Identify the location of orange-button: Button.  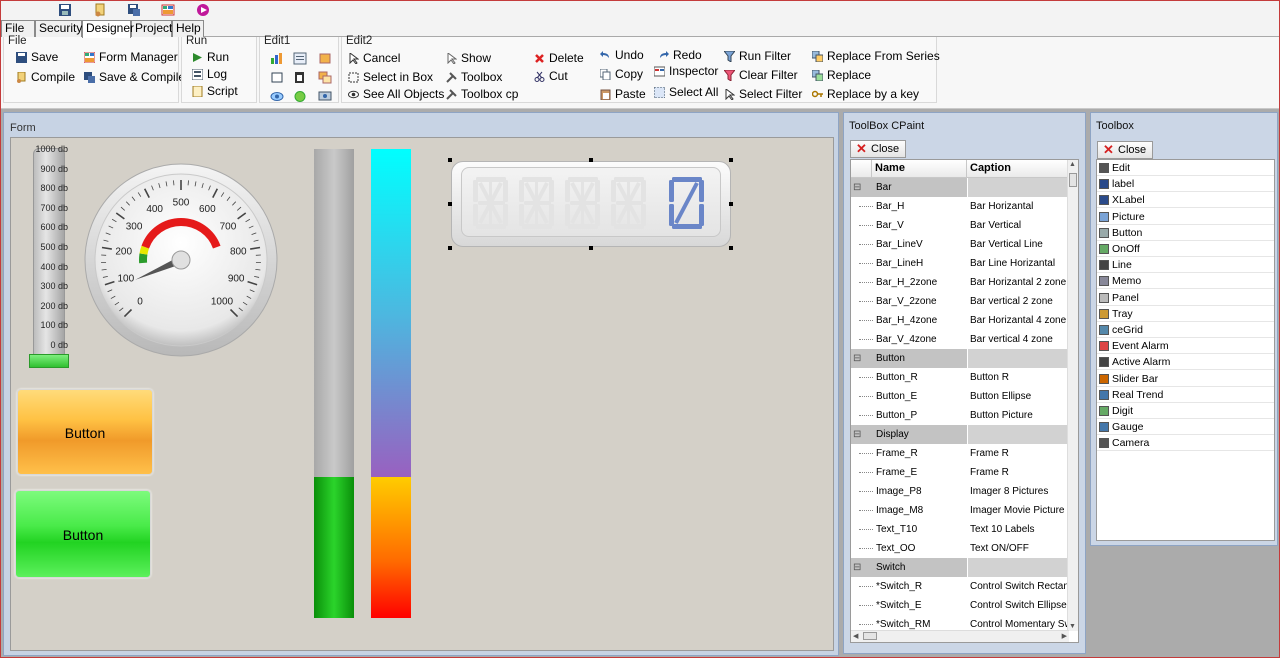
(85, 432).